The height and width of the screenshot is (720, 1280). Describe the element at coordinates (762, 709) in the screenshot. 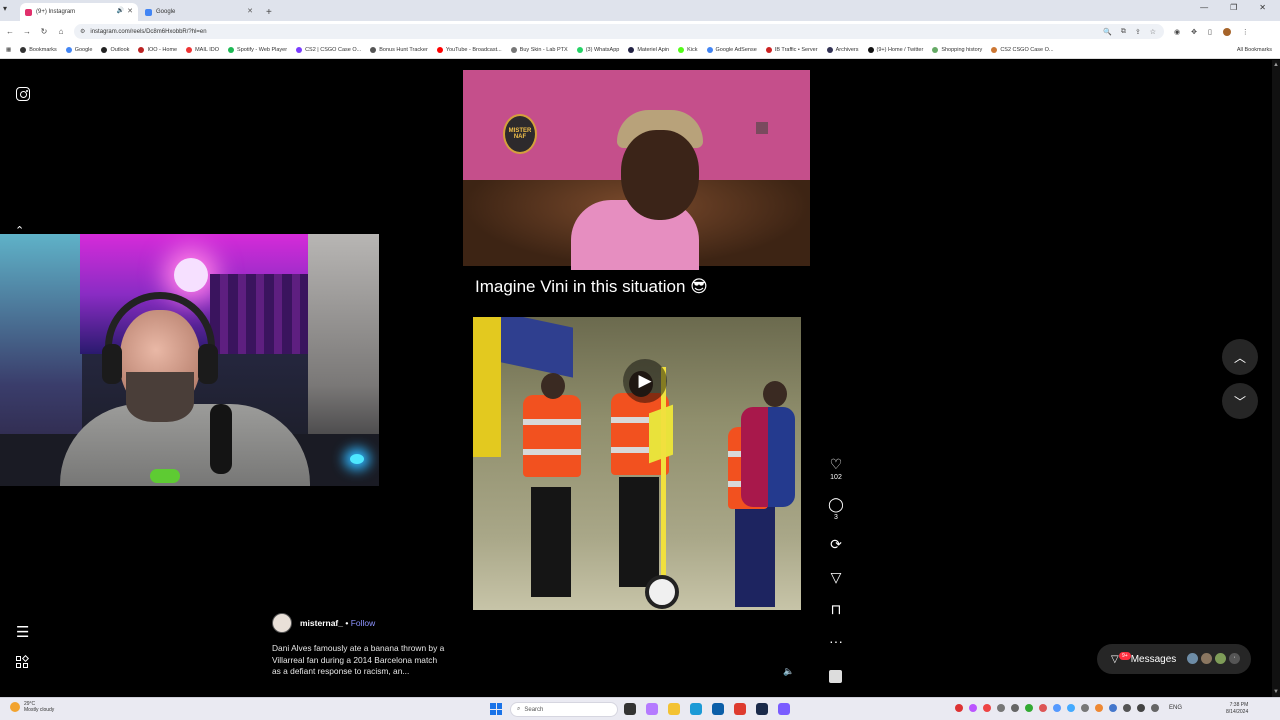

I see `steam-icon` at that location.